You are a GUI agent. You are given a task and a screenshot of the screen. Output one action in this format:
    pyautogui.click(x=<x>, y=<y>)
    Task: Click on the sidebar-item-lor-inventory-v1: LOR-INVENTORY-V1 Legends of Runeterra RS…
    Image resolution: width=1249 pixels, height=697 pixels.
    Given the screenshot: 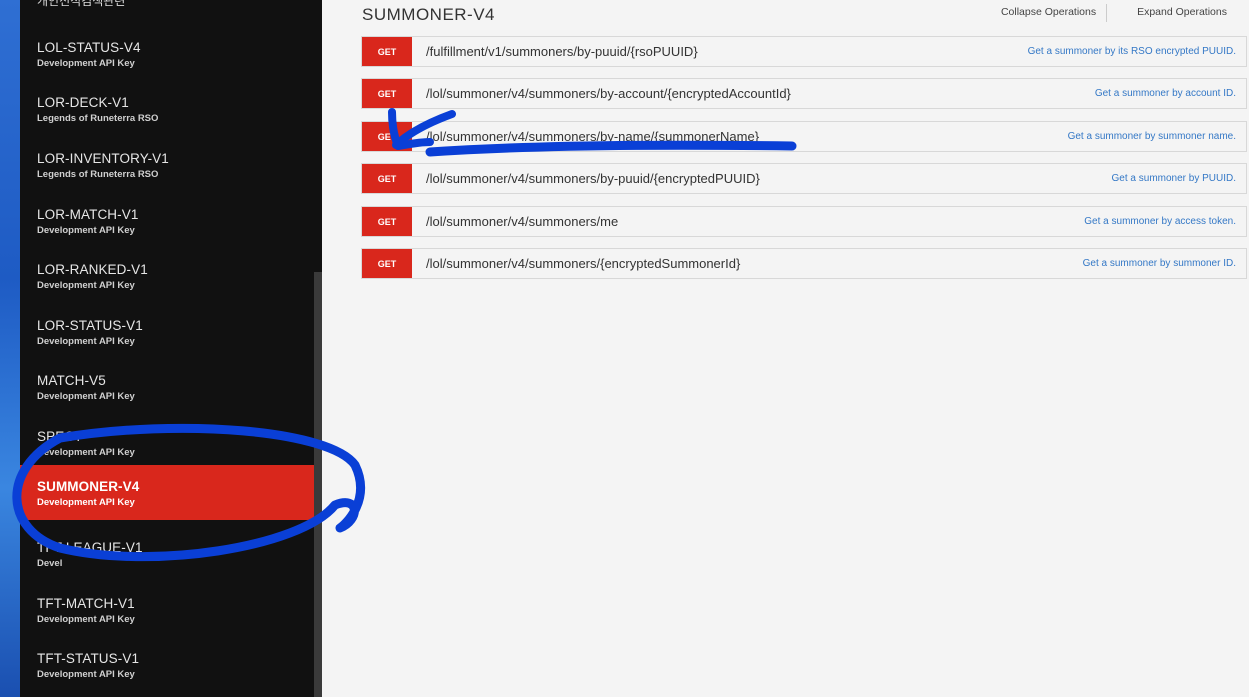 What is the action you would take?
    pyautogui.click(x=167, y=166)
    